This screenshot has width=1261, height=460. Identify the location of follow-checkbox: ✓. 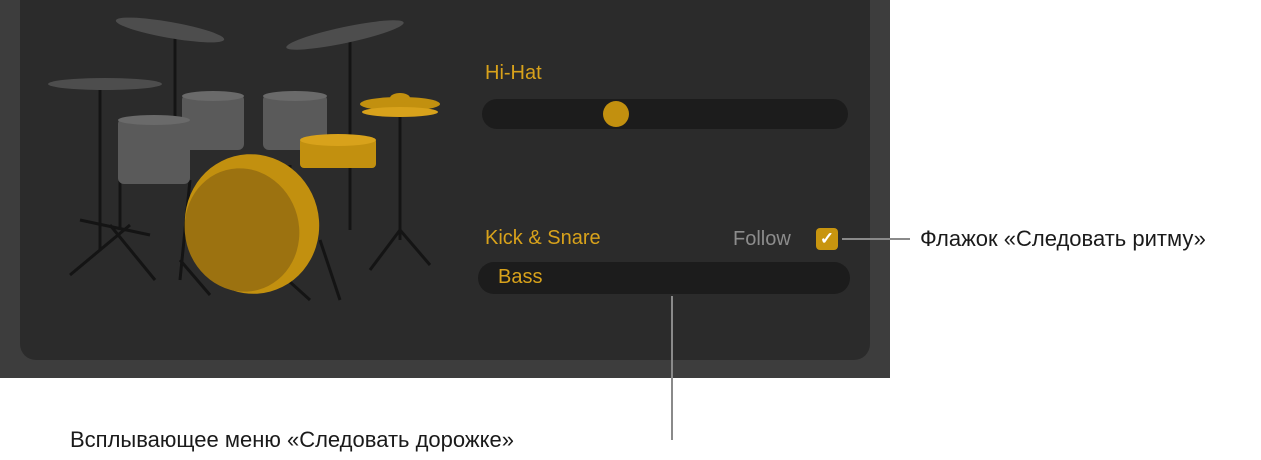
(827, 239).